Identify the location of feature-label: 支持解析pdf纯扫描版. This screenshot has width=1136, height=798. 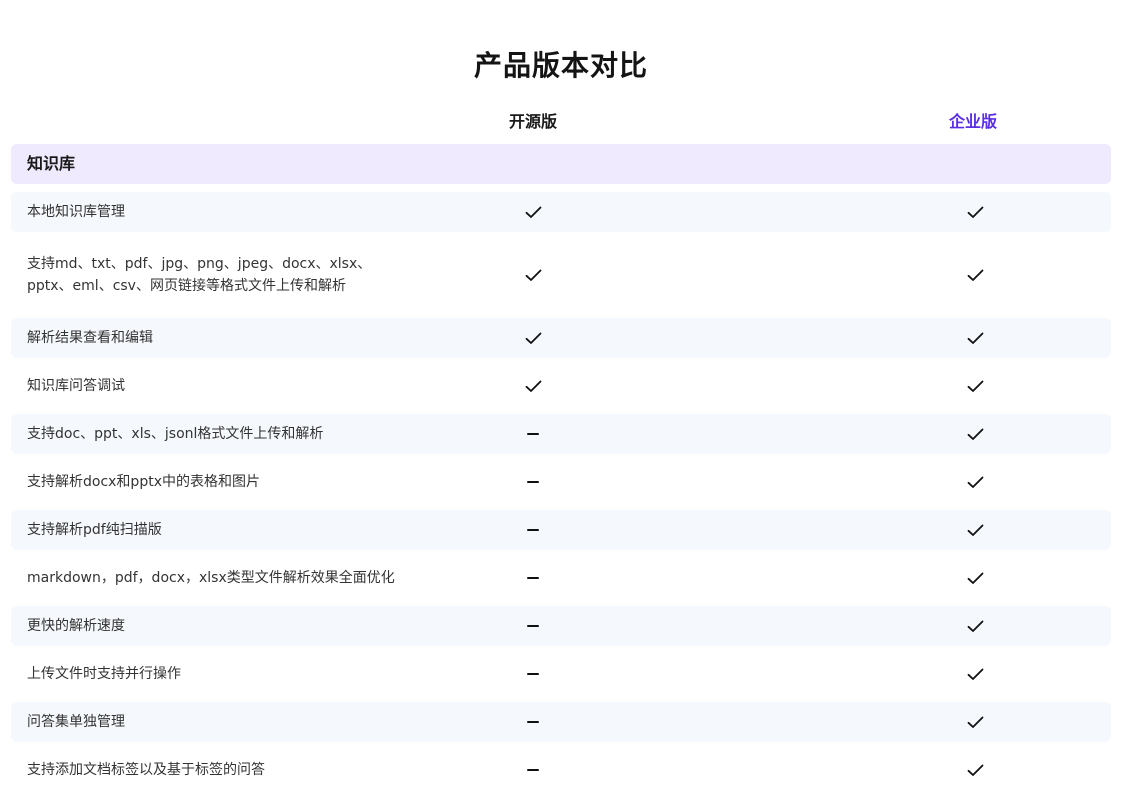
(94, 530).